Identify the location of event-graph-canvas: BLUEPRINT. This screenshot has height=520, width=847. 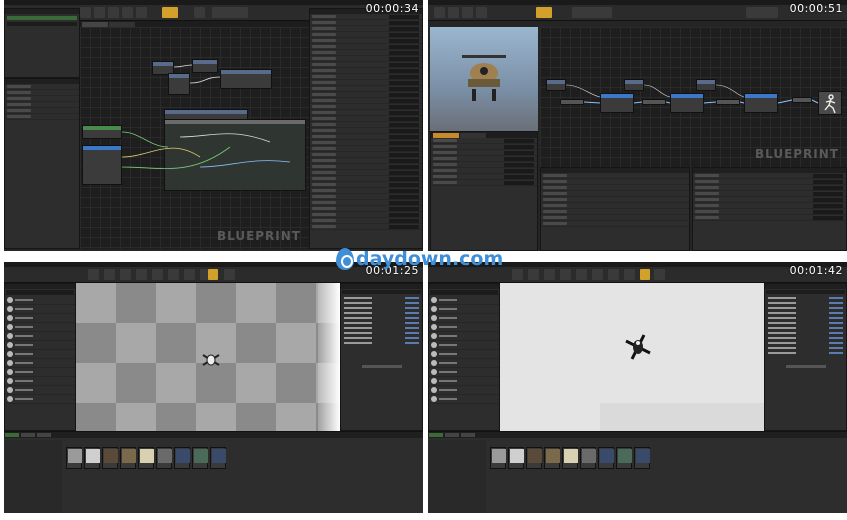
(194, 138).